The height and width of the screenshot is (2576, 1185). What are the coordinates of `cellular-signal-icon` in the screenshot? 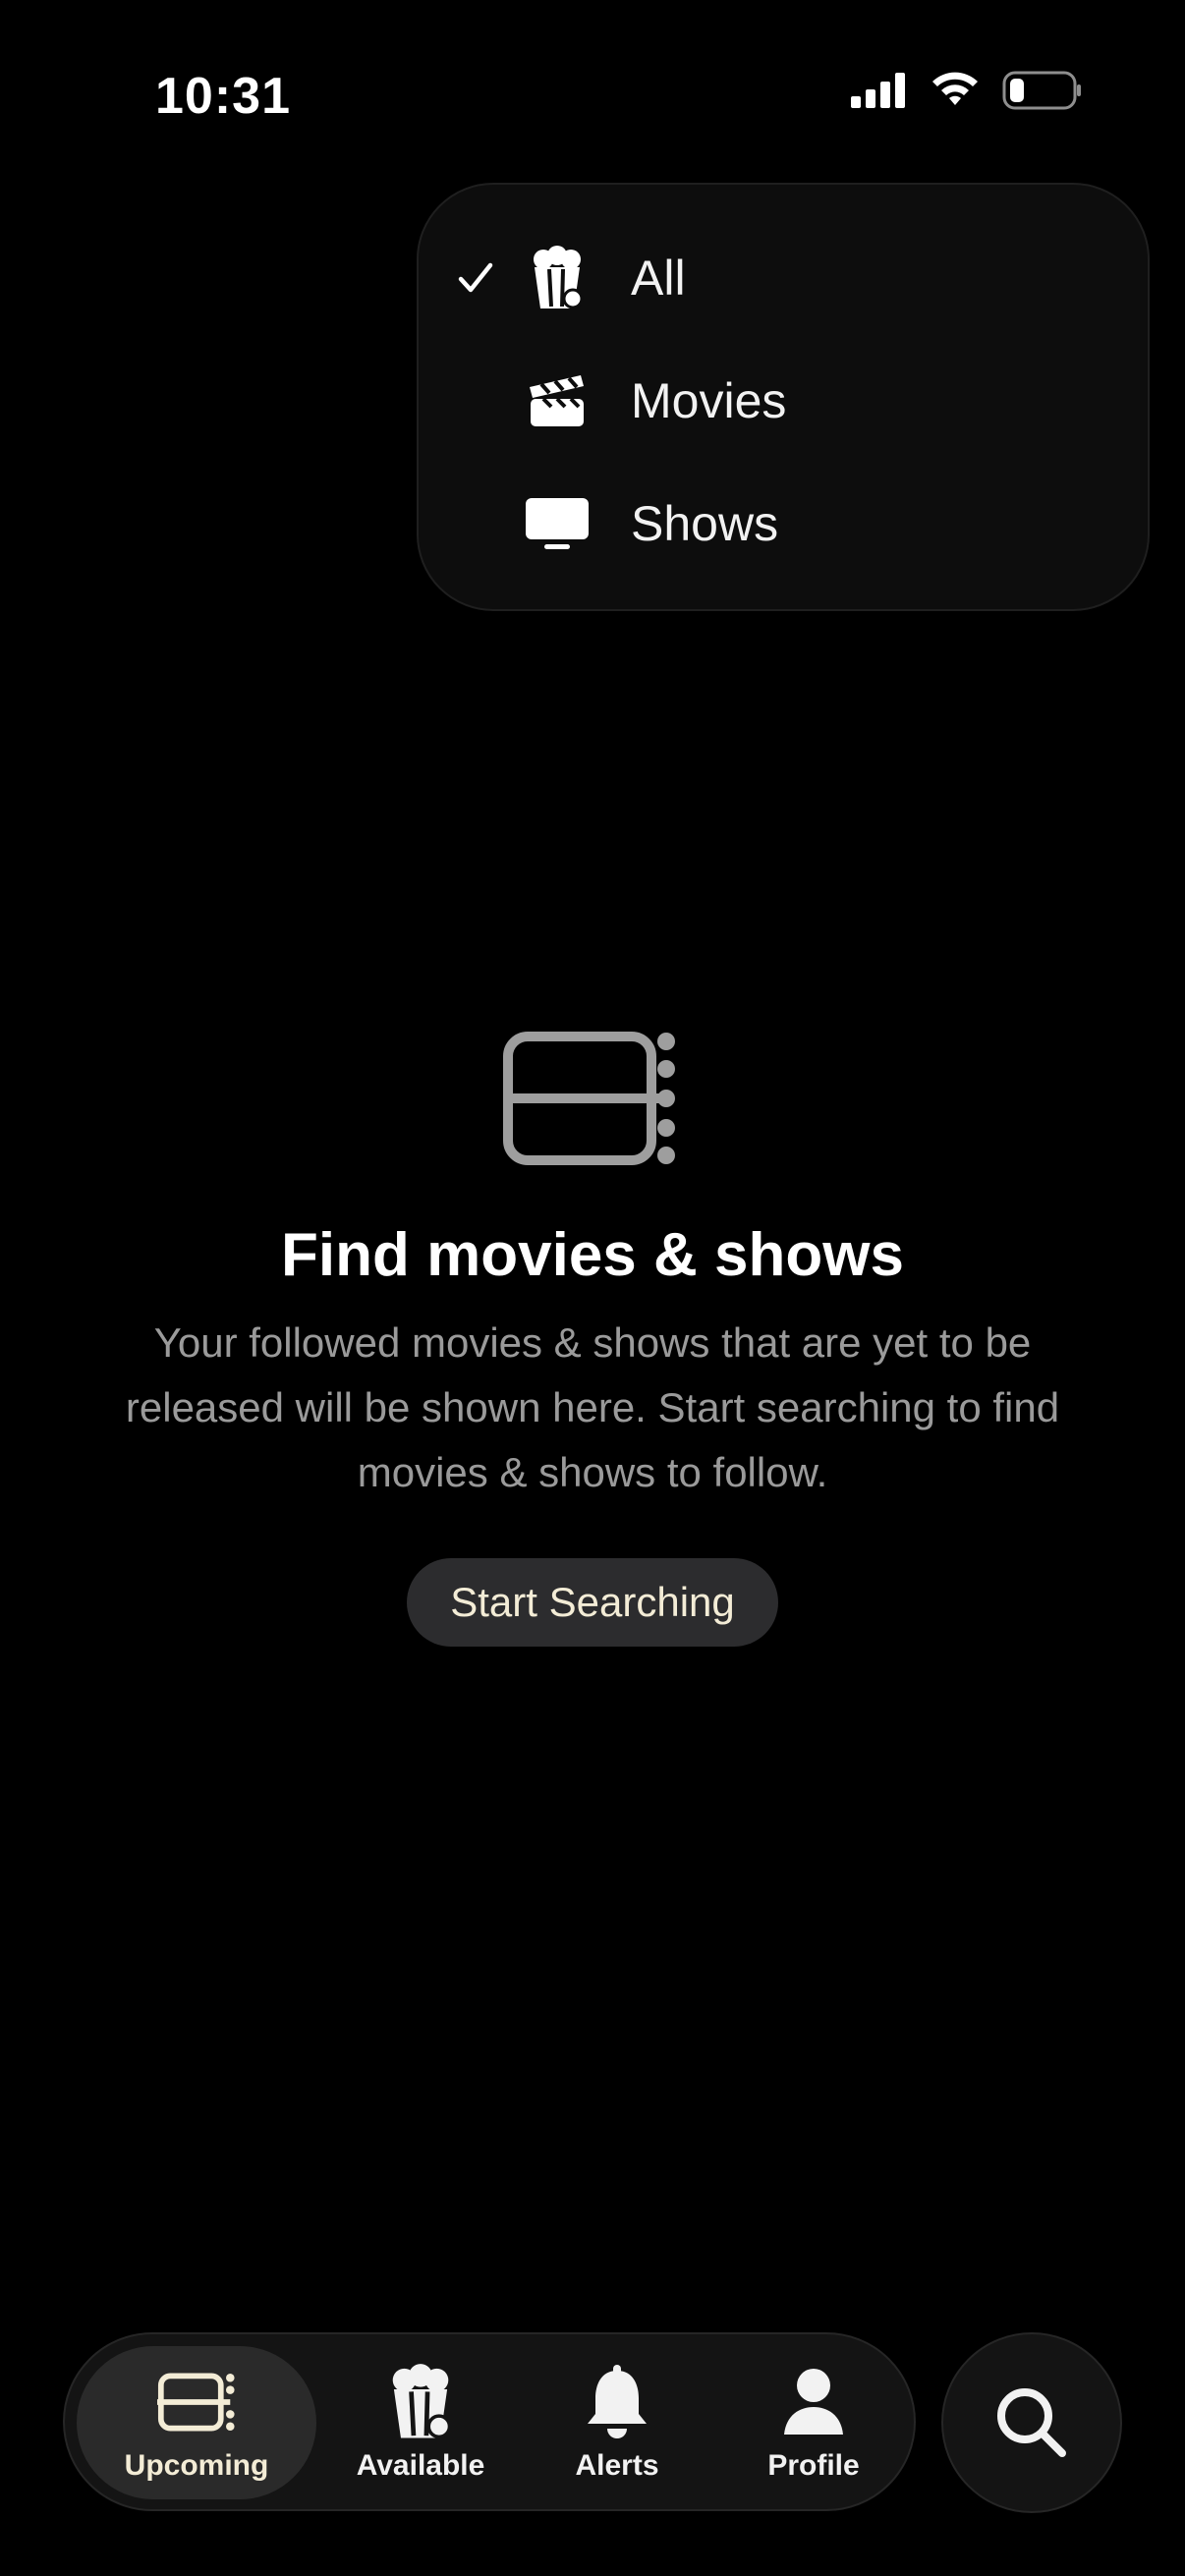 It's located at (878, 90).